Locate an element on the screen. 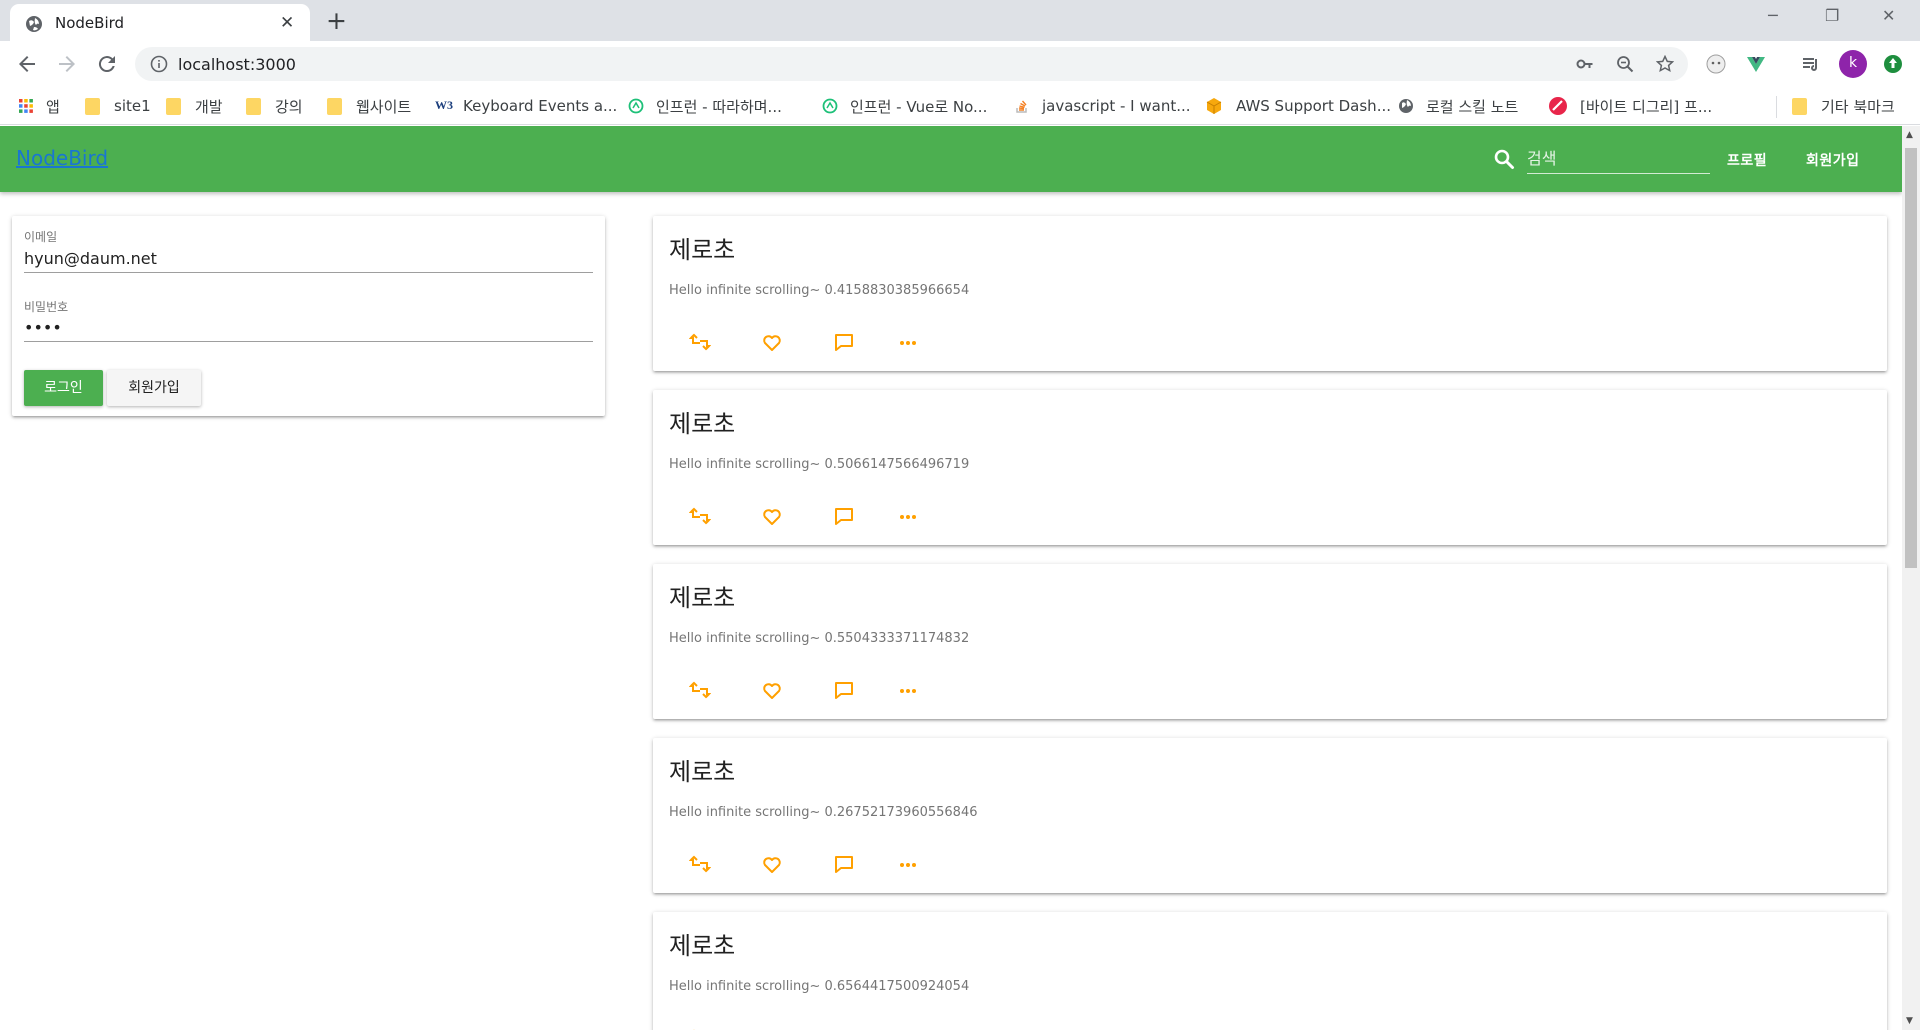 Image resolution: width=1920 pixels, height=1030 pixels. email-field is located at coordinates (308, 259).